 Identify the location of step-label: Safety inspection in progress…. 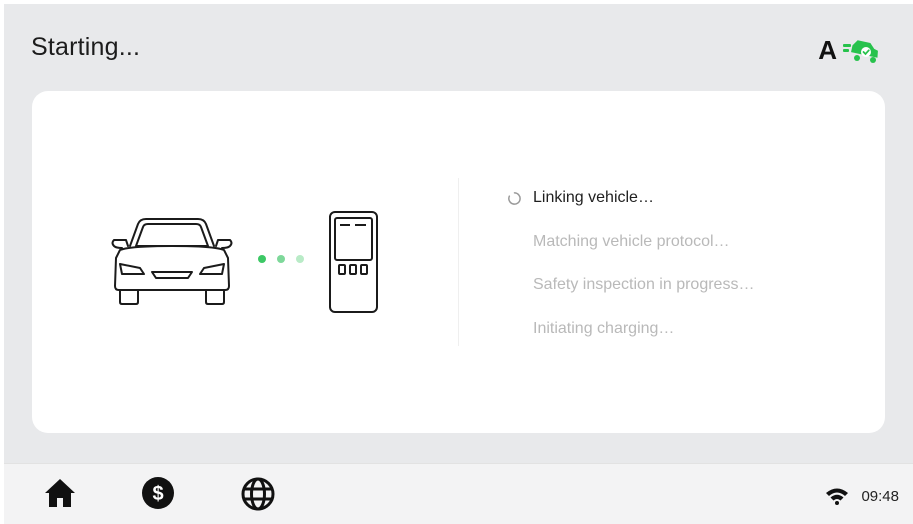
(644, 284).